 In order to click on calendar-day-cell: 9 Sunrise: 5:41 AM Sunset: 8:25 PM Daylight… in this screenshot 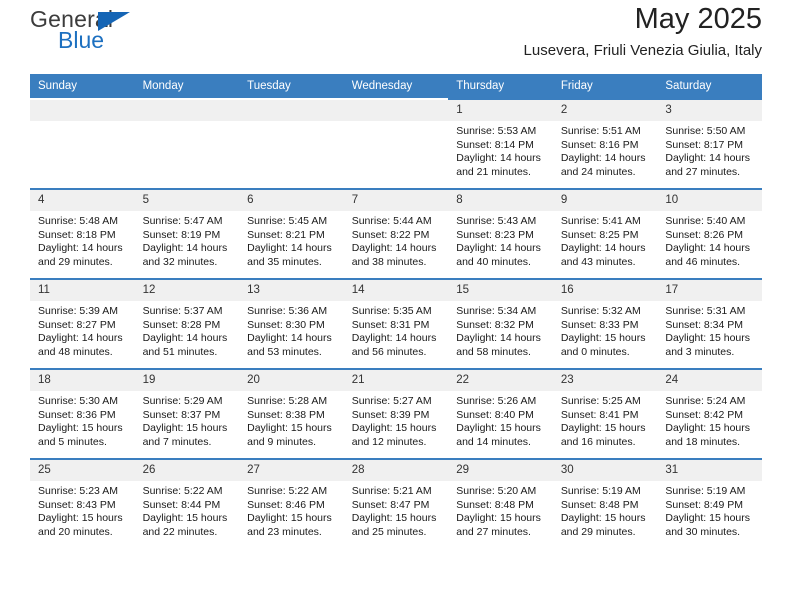, I will do `click(605, 233)`.